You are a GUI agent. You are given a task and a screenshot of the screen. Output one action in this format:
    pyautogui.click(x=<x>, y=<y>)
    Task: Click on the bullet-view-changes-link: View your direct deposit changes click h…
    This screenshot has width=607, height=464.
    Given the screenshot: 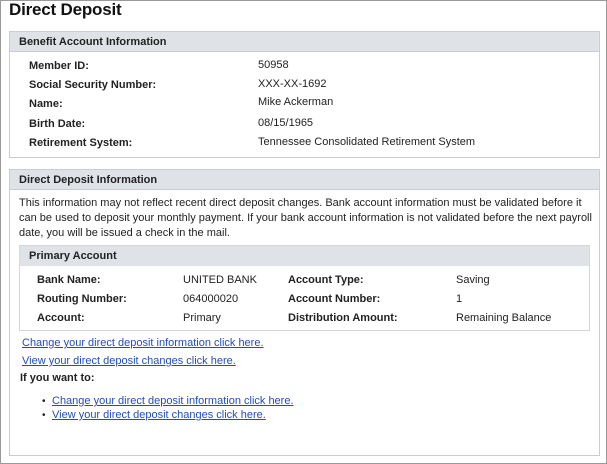 What is the action you would take?
    pyautogui.click(x=159, y=415)
    